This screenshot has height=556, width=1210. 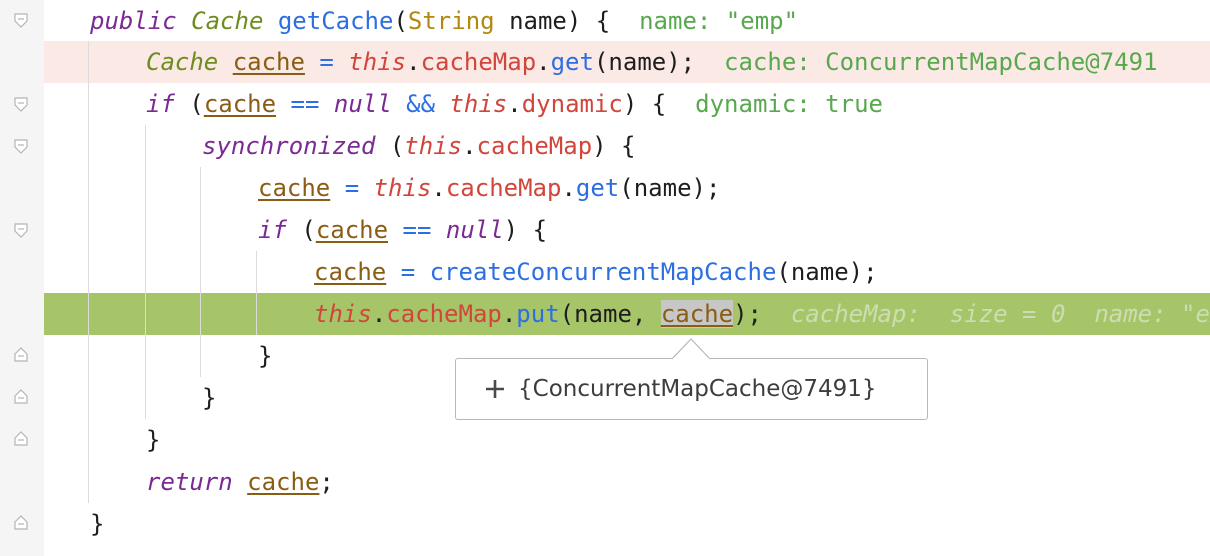 I want to click on code-line-7: cache = createConcurrentMapCache(name);, so click(x=596, y=272).